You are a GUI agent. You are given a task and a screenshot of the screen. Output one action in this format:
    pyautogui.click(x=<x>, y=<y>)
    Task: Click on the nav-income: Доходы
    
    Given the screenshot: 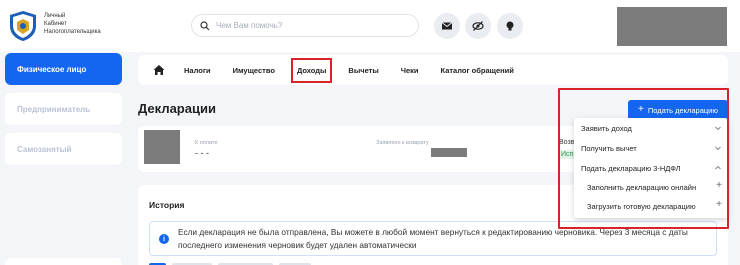 What is the action you would take?
    pyautogui.click(x=311, y=70)
    